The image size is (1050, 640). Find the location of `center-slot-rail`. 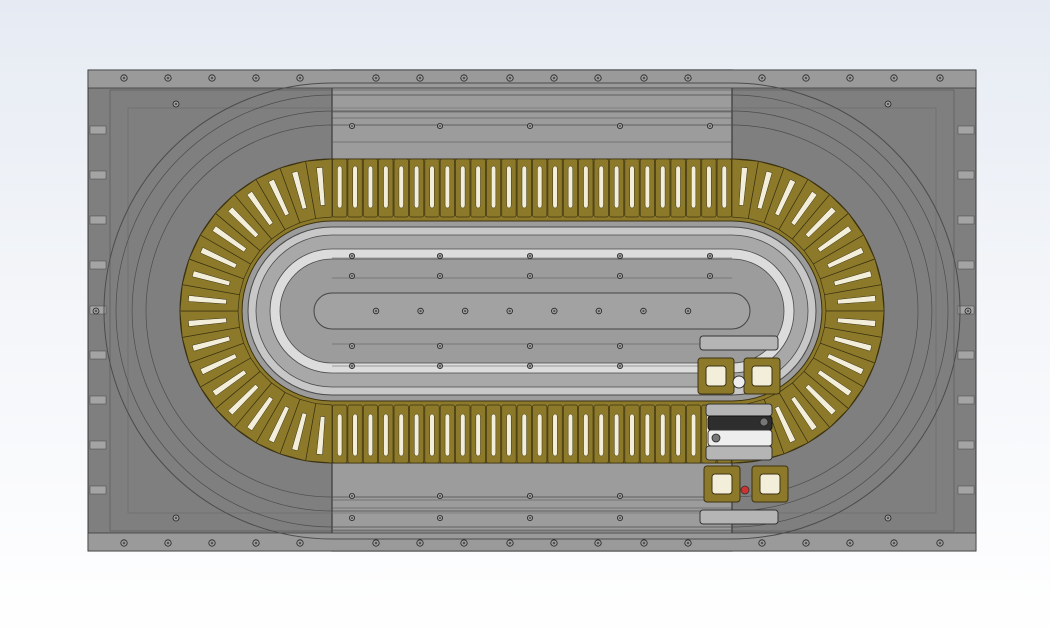

center-slot-rail is located at coordinates (532, 311).